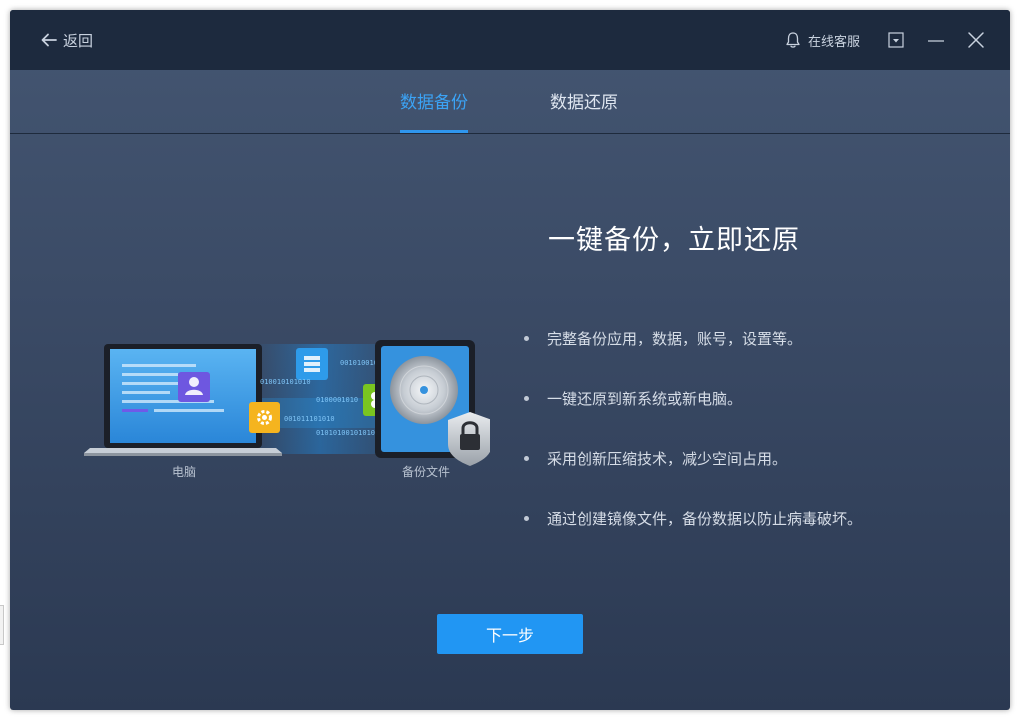 The width and height of the screenshot is (1020, 720). I want to click on online-service-label: 在线客服, so click(833, 42).